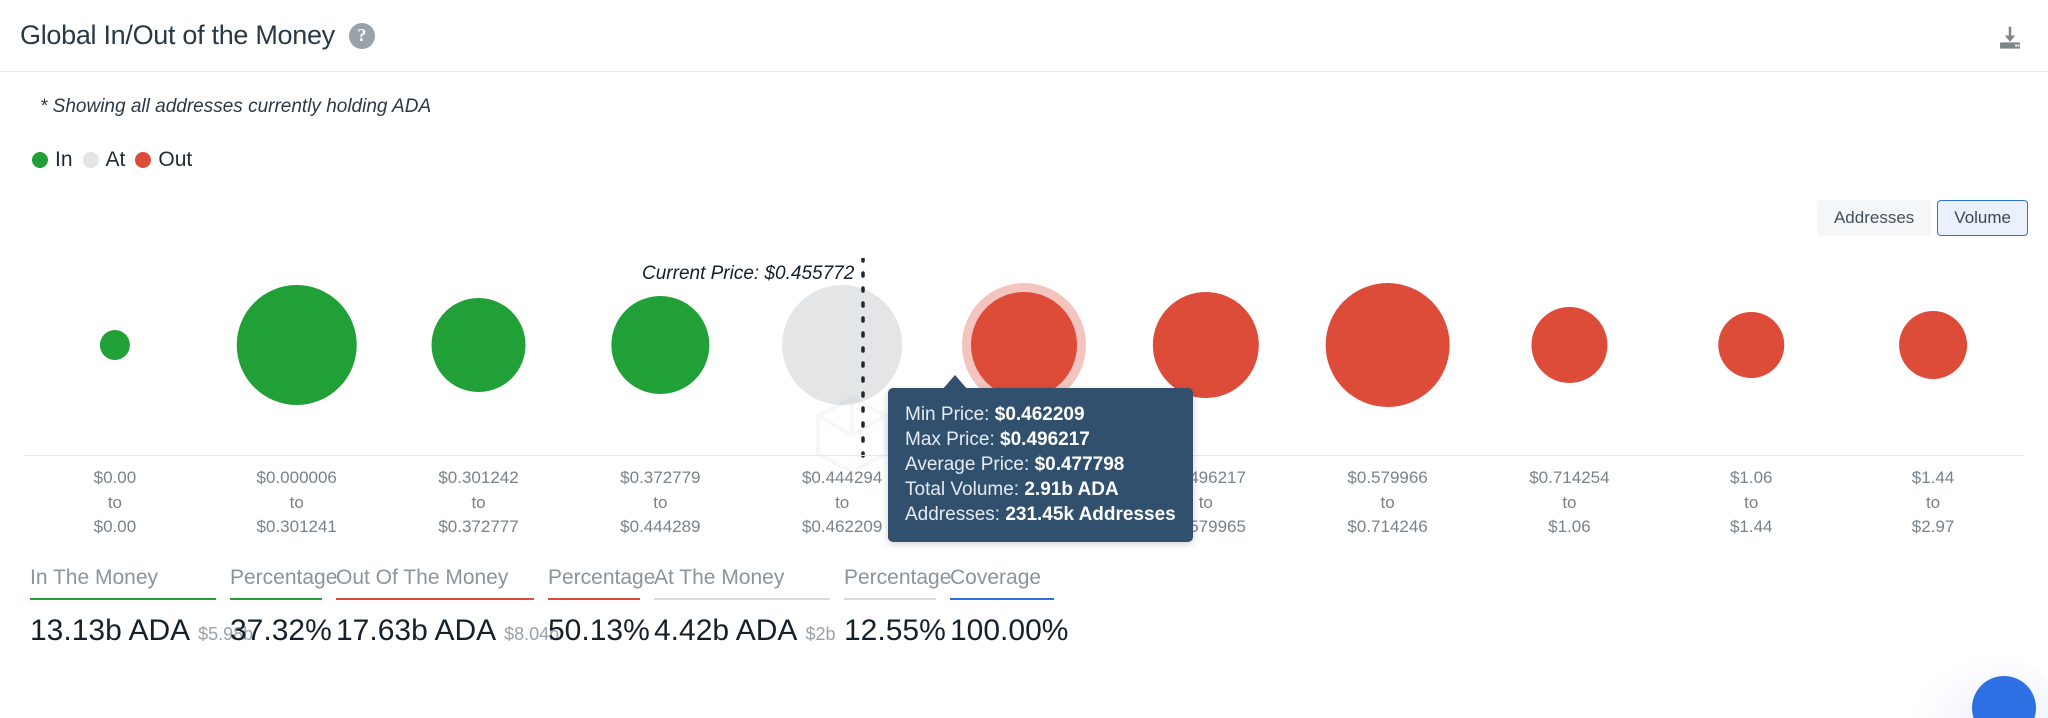 The width and height of the screenshot is (2048, 718). What do you see at coordinates (744, 607) in the screenshot?
I see `stat-card: At The Money 4.42b ADA $2b` at bounding box center [744, 607].